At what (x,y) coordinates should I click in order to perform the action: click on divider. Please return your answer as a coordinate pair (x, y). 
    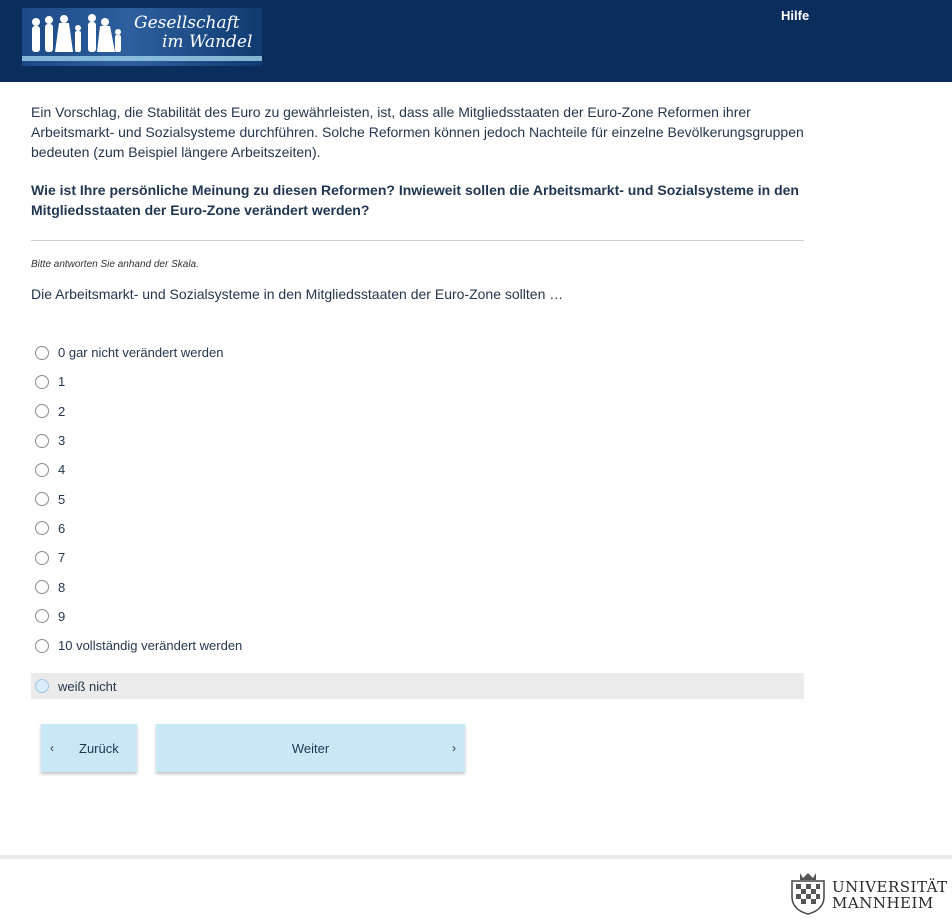
    Looking at the image, I should click on (417, 240).